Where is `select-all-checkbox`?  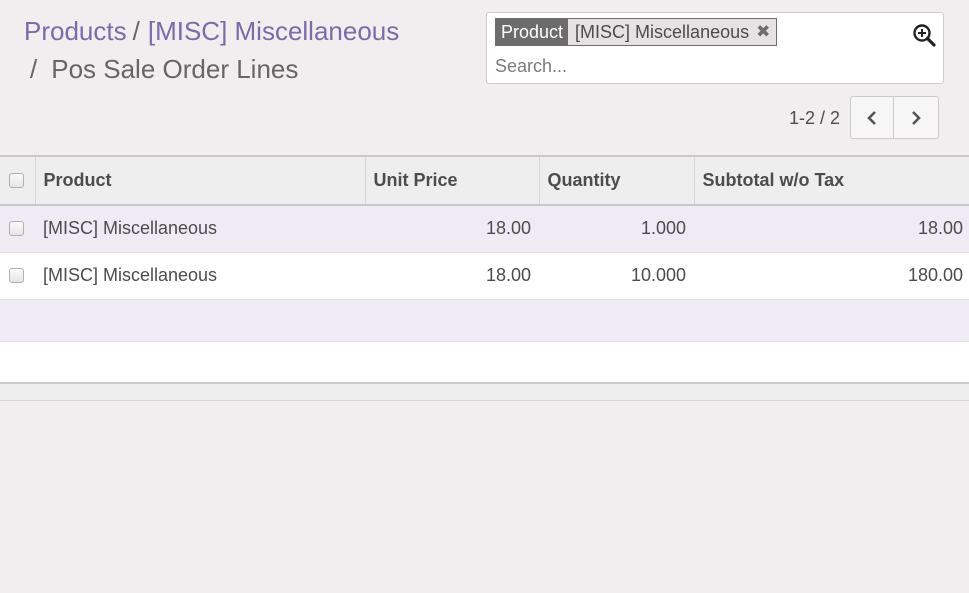 select-all-checkbox is located at coordinates (16, 180).